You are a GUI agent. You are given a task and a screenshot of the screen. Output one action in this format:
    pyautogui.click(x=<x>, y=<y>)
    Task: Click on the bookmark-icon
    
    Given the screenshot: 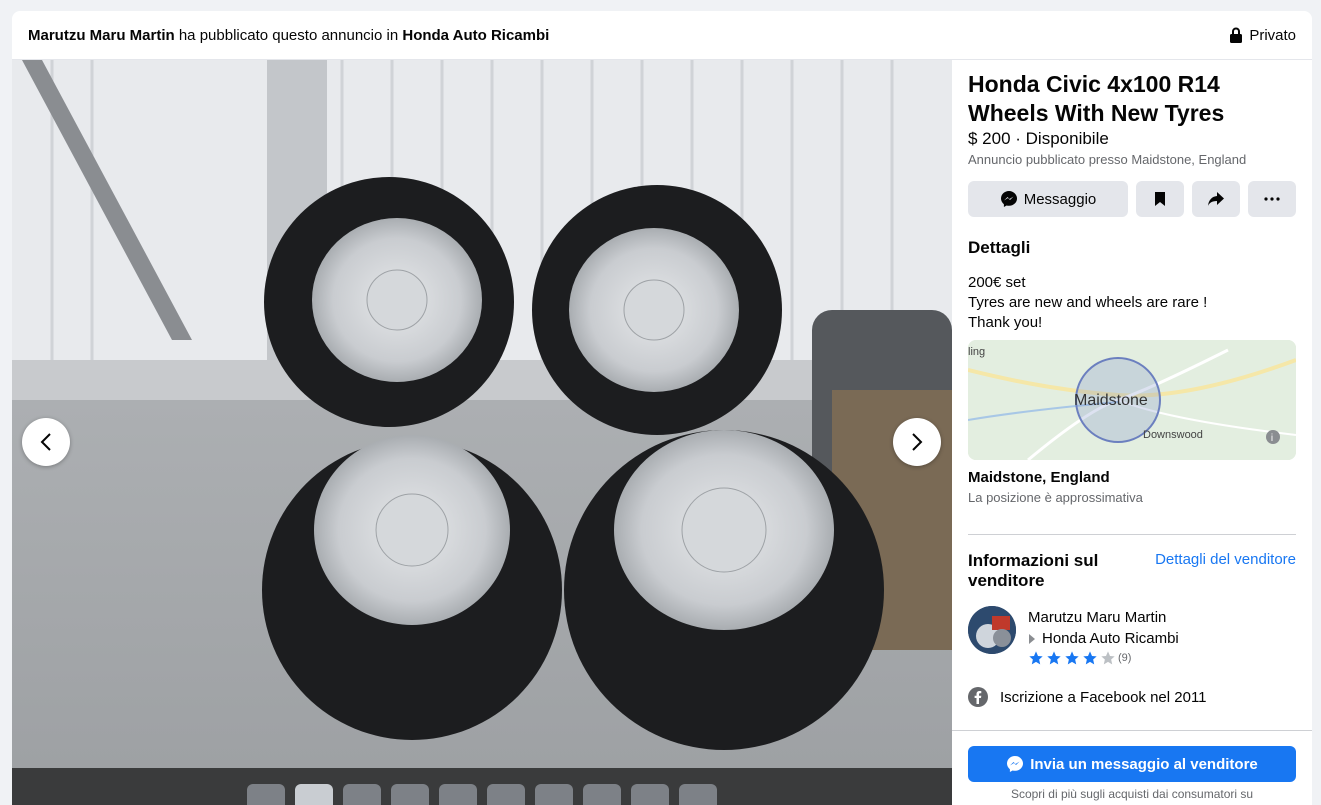 What is the action you would take?
    pyautogui.click(x=1160, y=199)
    